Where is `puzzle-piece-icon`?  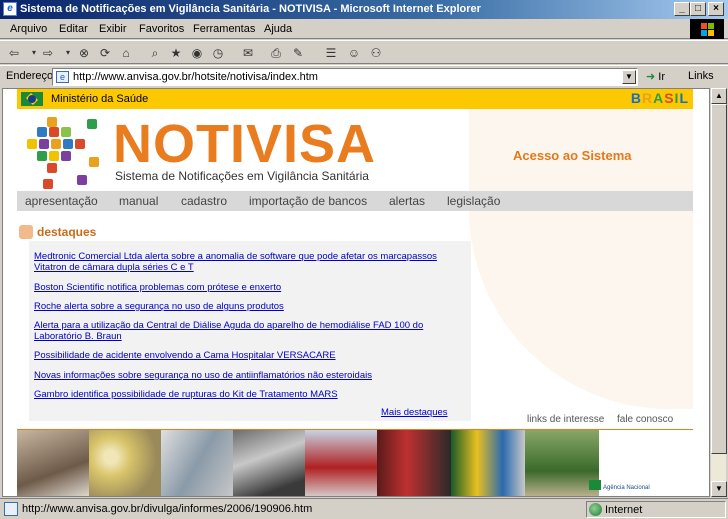
puzzle-piece-icon is located at coordinates (26, 232).